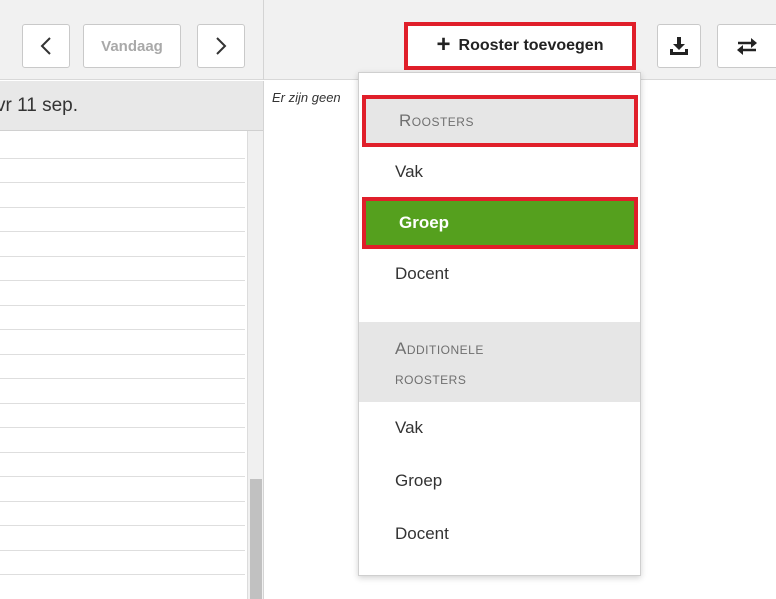 Image resolution: width=776 pixels, height=599 pixels. Describe the element at coordinates (255, 365) in the screenshot. I see `time-grid-scrollbar` at that location.